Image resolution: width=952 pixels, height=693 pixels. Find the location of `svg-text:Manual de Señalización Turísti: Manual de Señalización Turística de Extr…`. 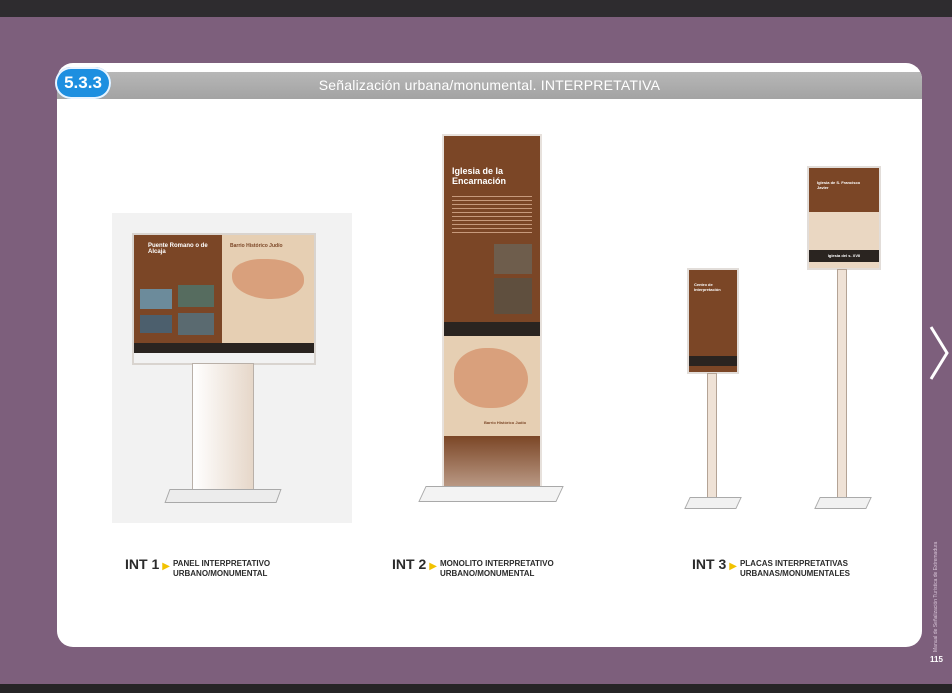

svg-text:Manual de Señalización Turísti: Manual de Señalización Turística de Extr… is located at coordinates (936, 596).